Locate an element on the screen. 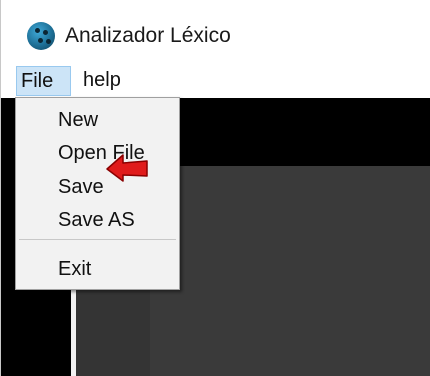 The width and height of the screenshot is (430, 376). menu-bar: File help is located at coordinates (215, 81).